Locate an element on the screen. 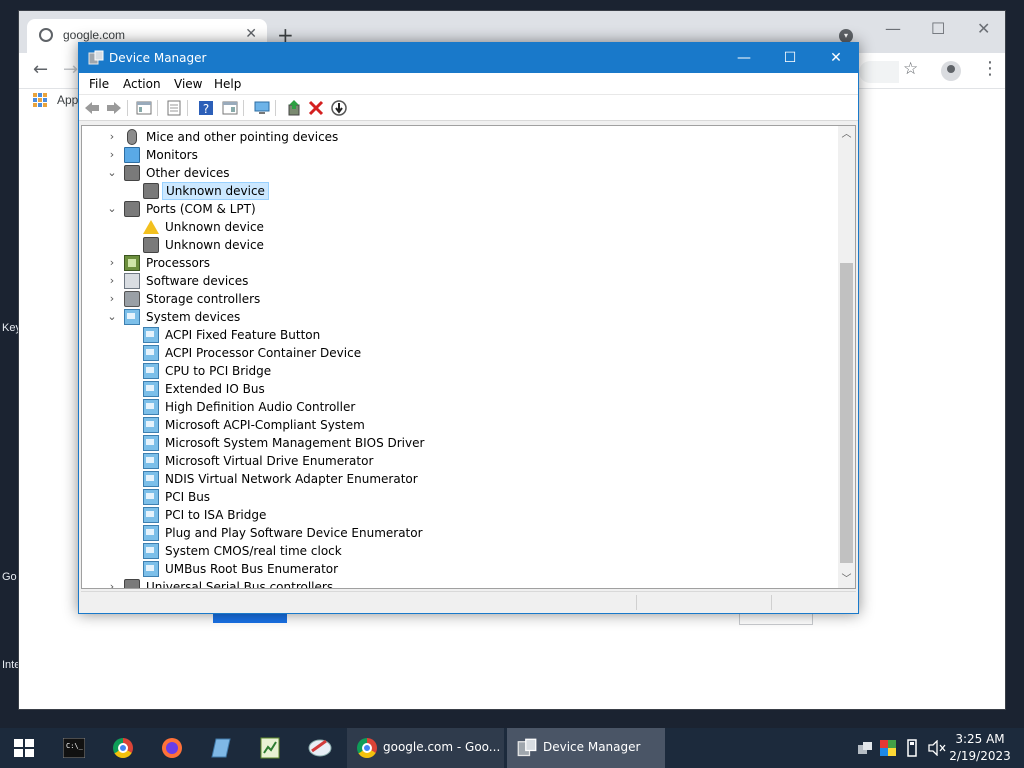 The width and height of the screenshot is (1024, 768). tree-item-label: Microsoft Virtual Drive Enumerator is located at coordinates (269, 461).